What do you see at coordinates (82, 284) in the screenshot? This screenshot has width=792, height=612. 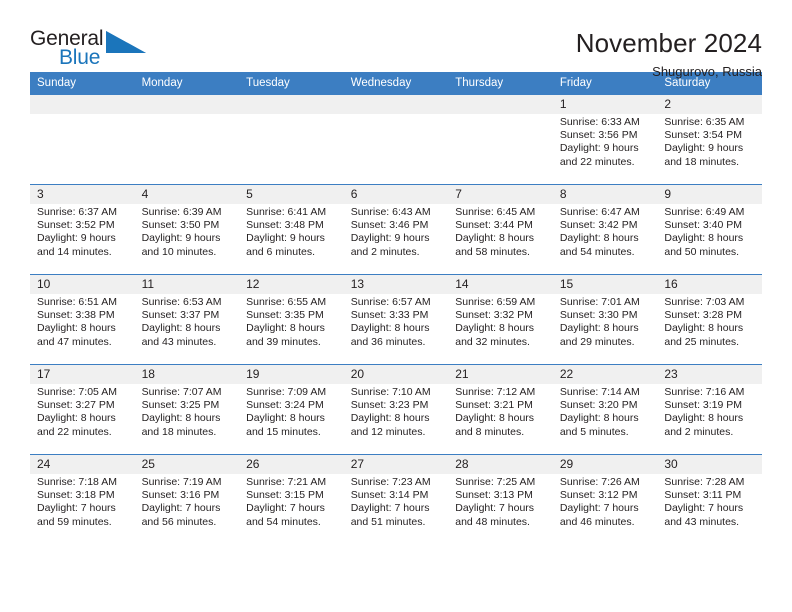 I see `day-number: 10` at bounding box center [82, 284].